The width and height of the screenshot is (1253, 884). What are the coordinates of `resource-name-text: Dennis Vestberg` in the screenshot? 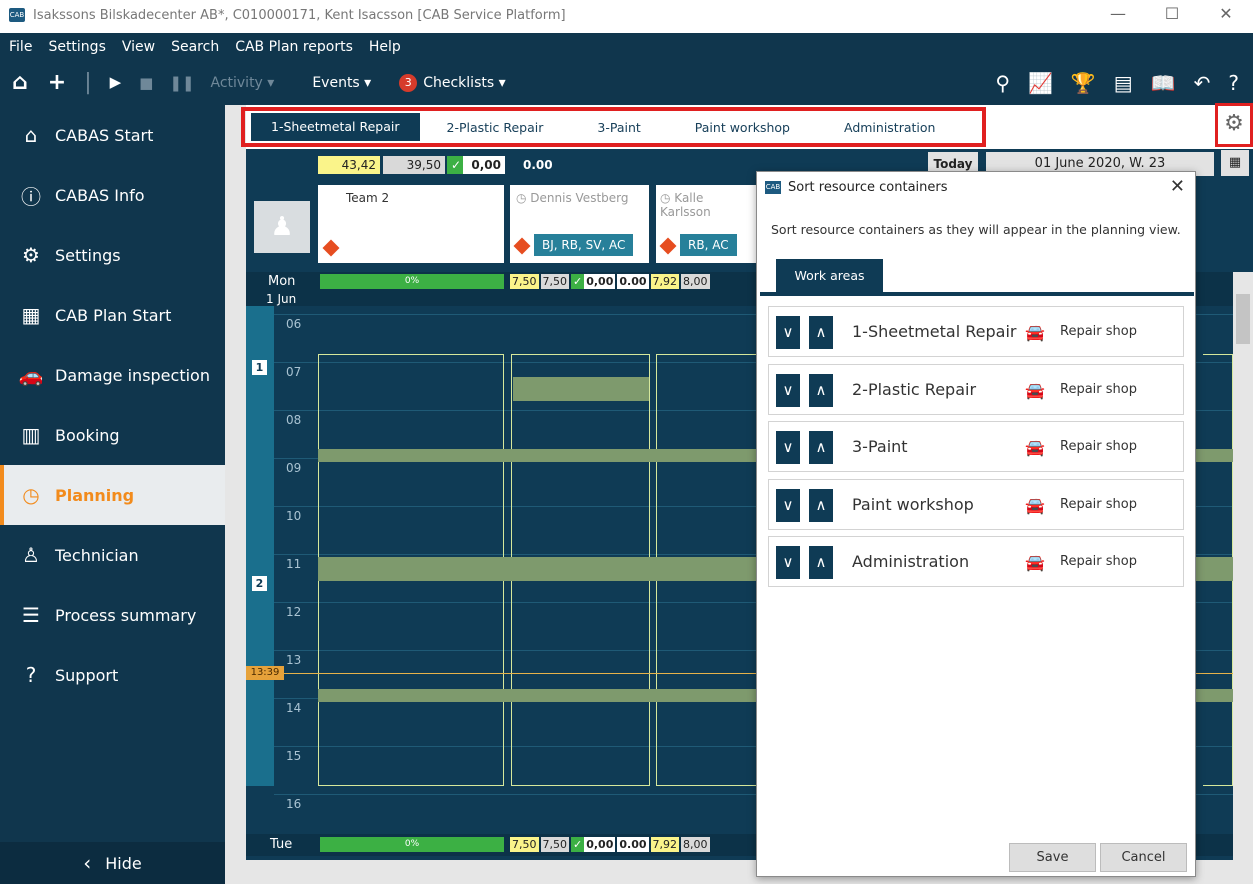 It's located at (579, 198).